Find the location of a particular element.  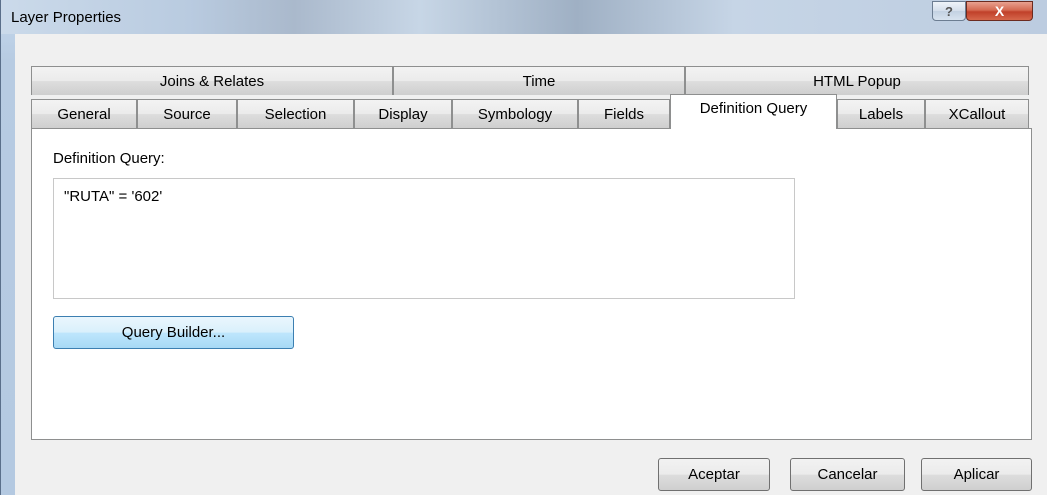

definition-query-label: Definition Query: is located at coordinates (109, 158).